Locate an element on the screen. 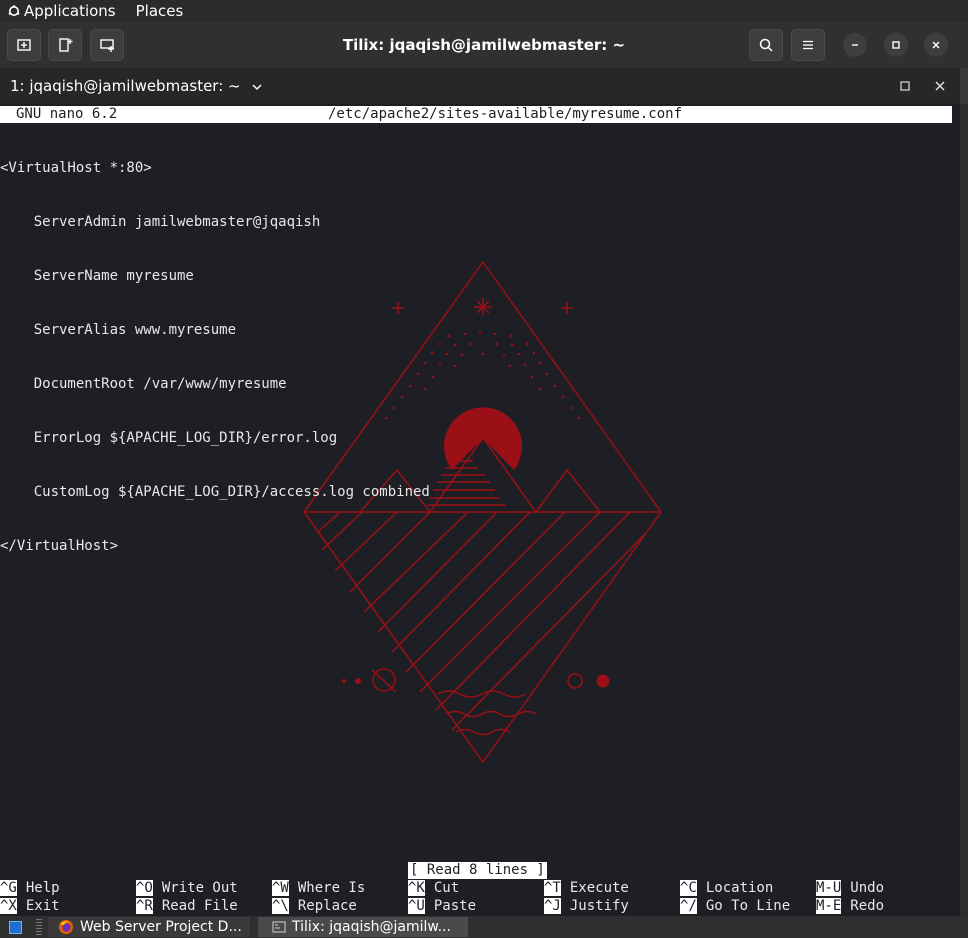 The height and width of the screenshot is (938, 968). top-panel: Applications Places is located at coordinates (484, 11).